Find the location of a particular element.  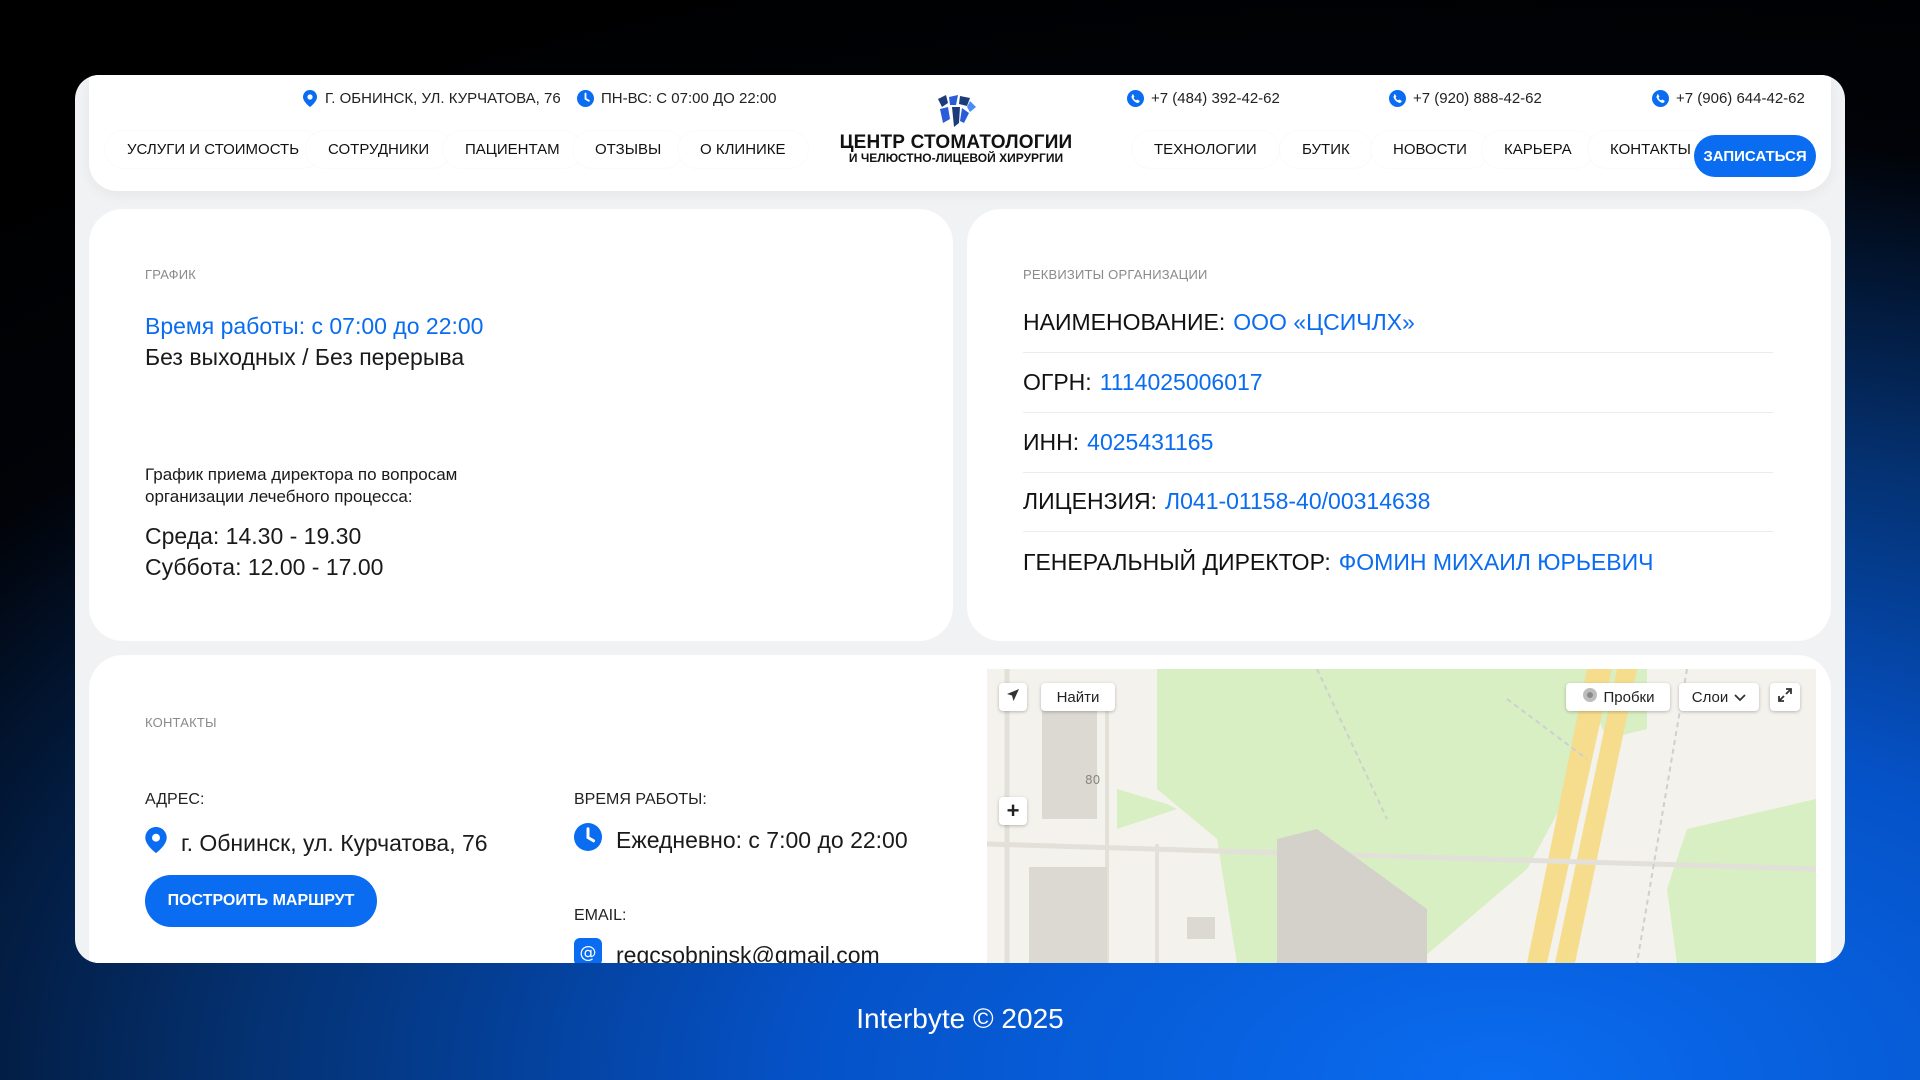

requisite-row-ogrn: ОГРН: 1114025006017 is located at coordinates (1398, 383).